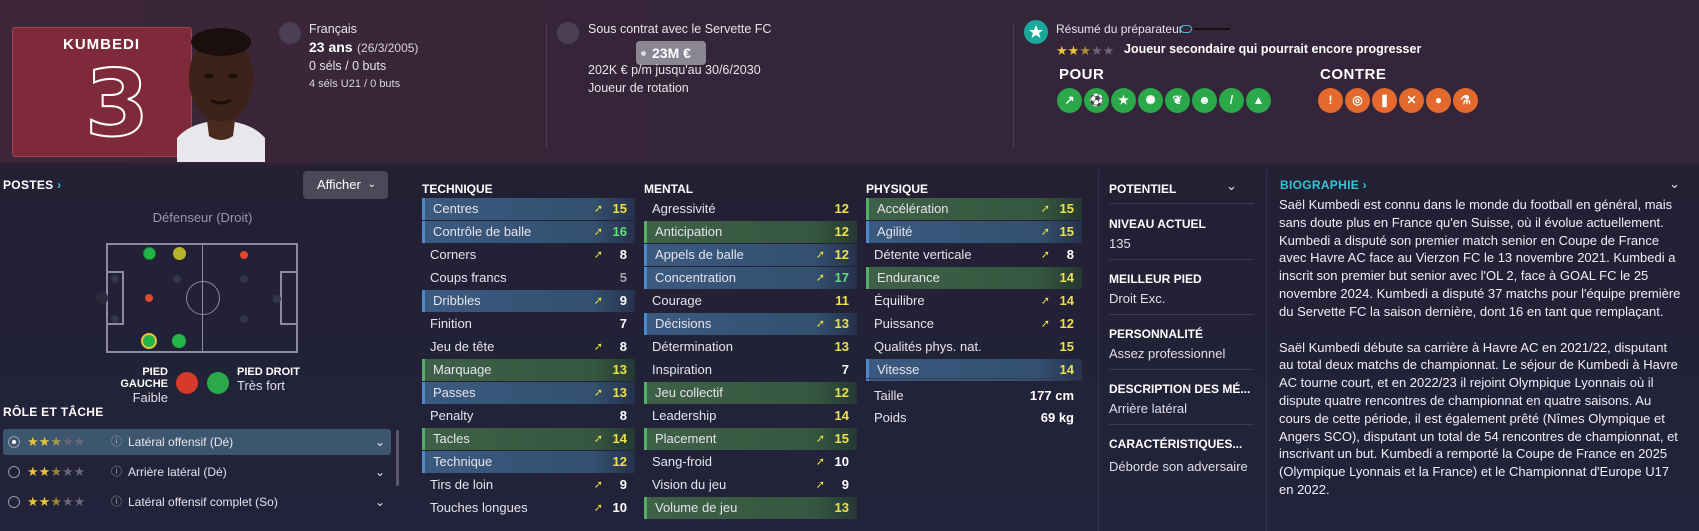 The height and width of the screenshot is (531, 1699). I want to click on attribute-row: Endurance 14, so click(974, 278).